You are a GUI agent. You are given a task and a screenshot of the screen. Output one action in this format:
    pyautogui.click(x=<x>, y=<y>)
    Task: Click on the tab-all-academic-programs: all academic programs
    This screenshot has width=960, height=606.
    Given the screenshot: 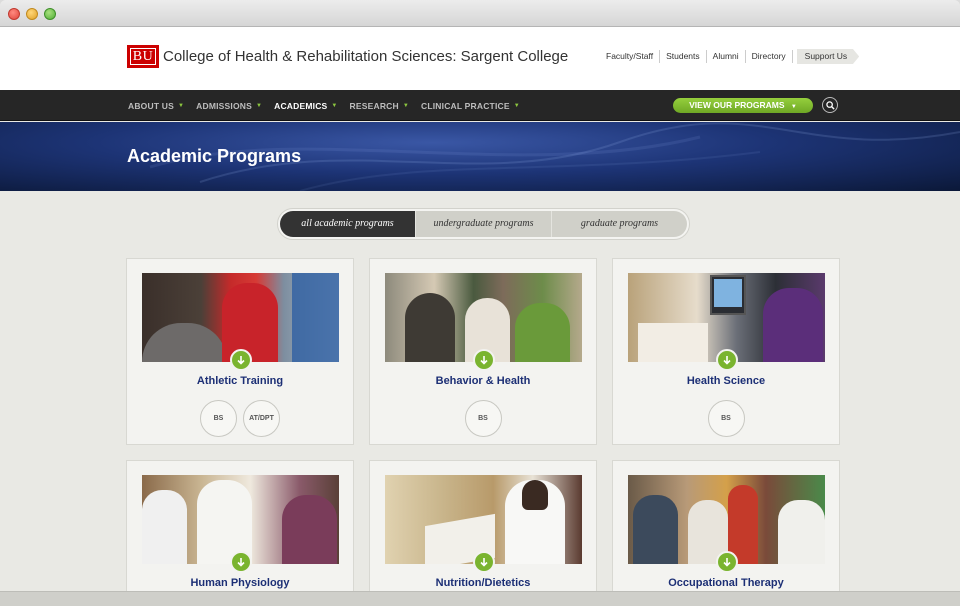 What is the action you would take?
    pyautogui.click(x=348, y=224)
    